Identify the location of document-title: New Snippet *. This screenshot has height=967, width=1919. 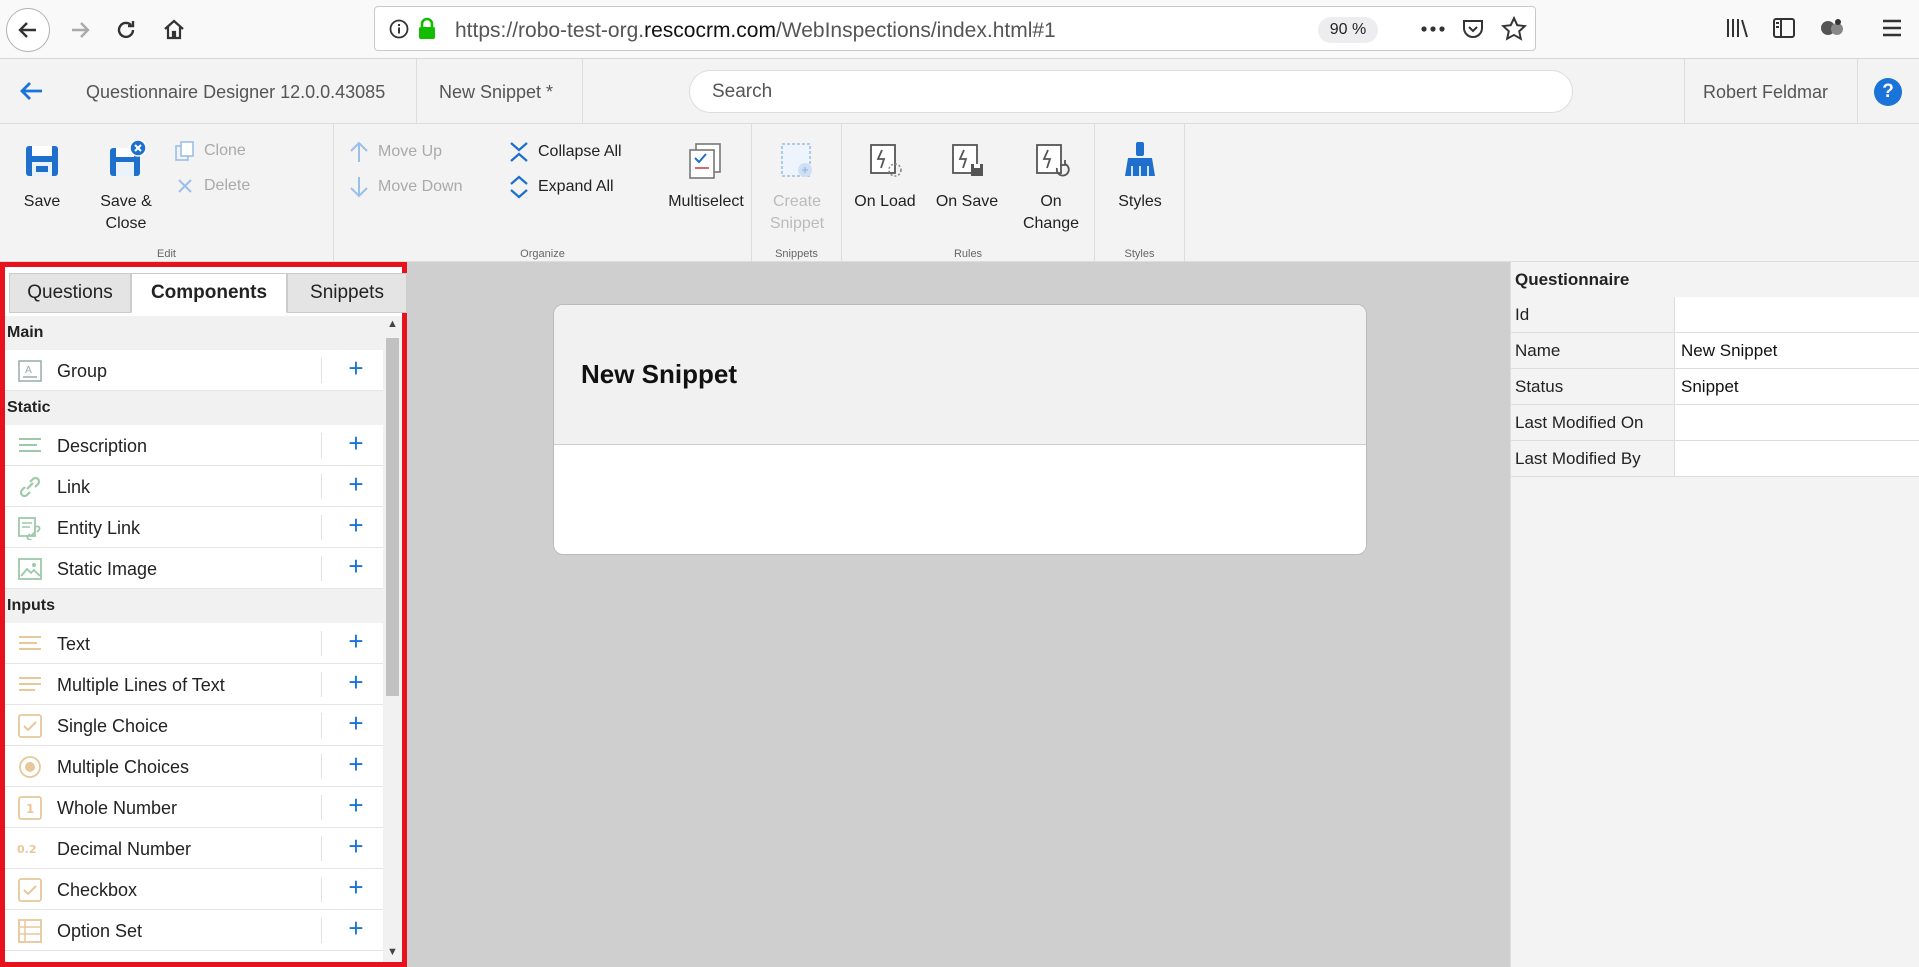
(496, 92).